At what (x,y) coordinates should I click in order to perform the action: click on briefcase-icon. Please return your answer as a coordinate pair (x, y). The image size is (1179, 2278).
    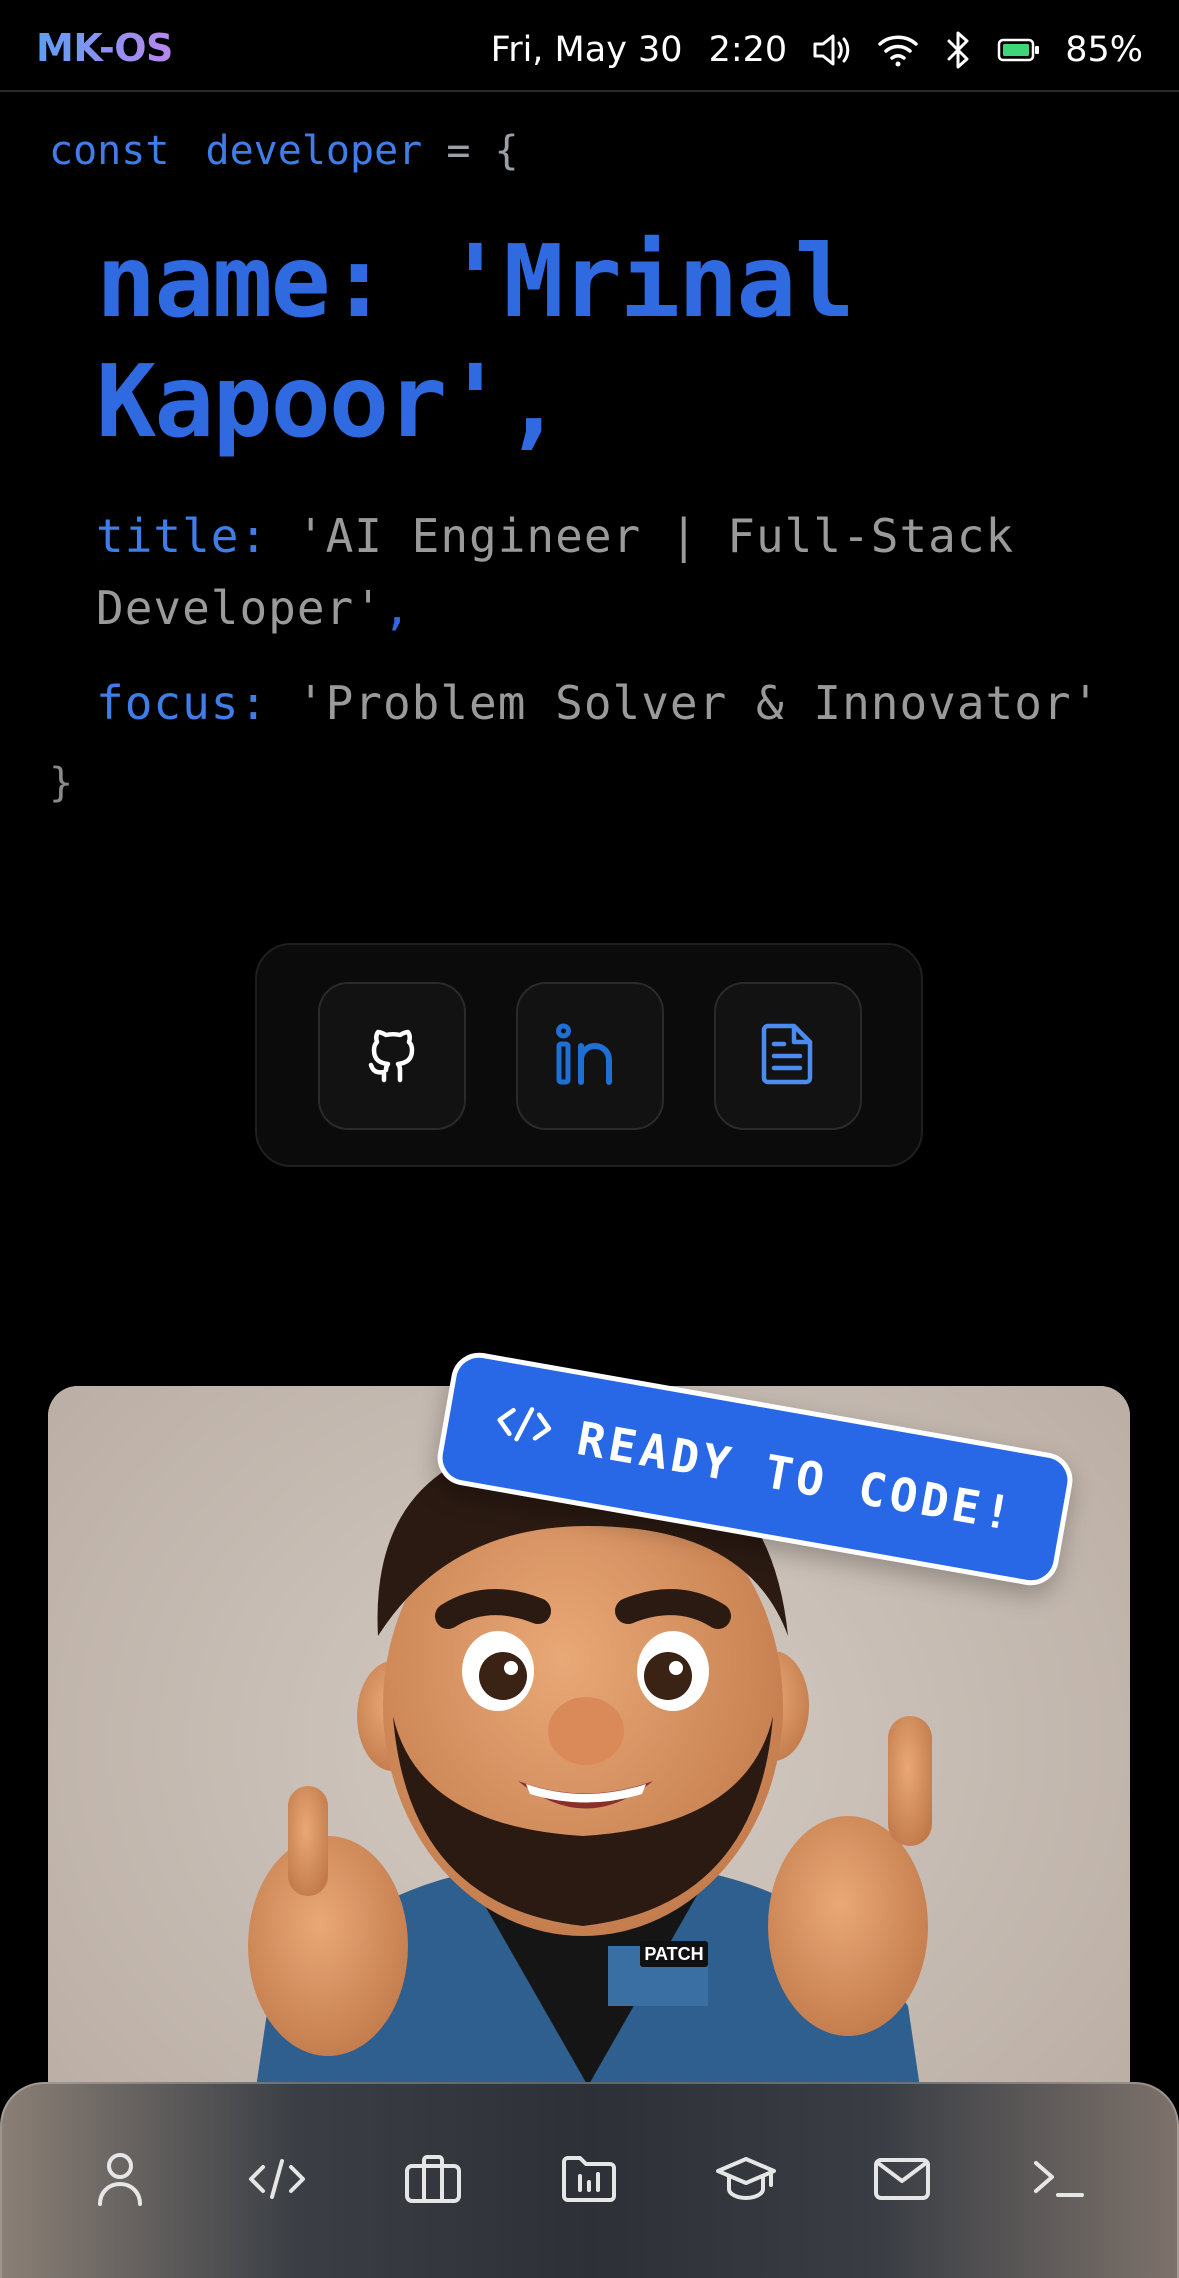
    Looking at the image, I should click on (433, 2181).